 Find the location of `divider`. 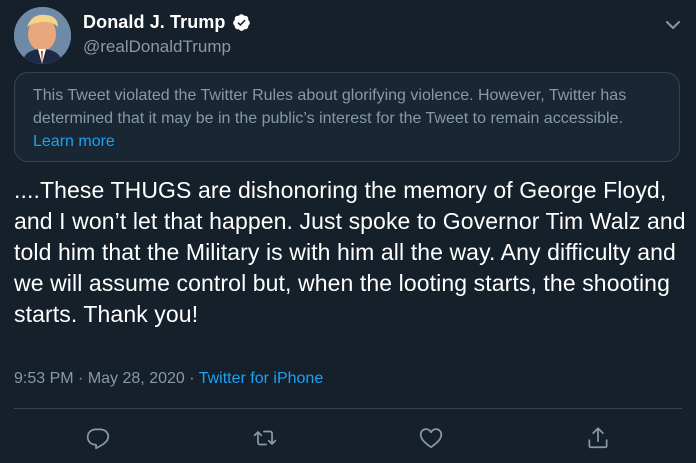

divider is located at coordinates (348, 408).